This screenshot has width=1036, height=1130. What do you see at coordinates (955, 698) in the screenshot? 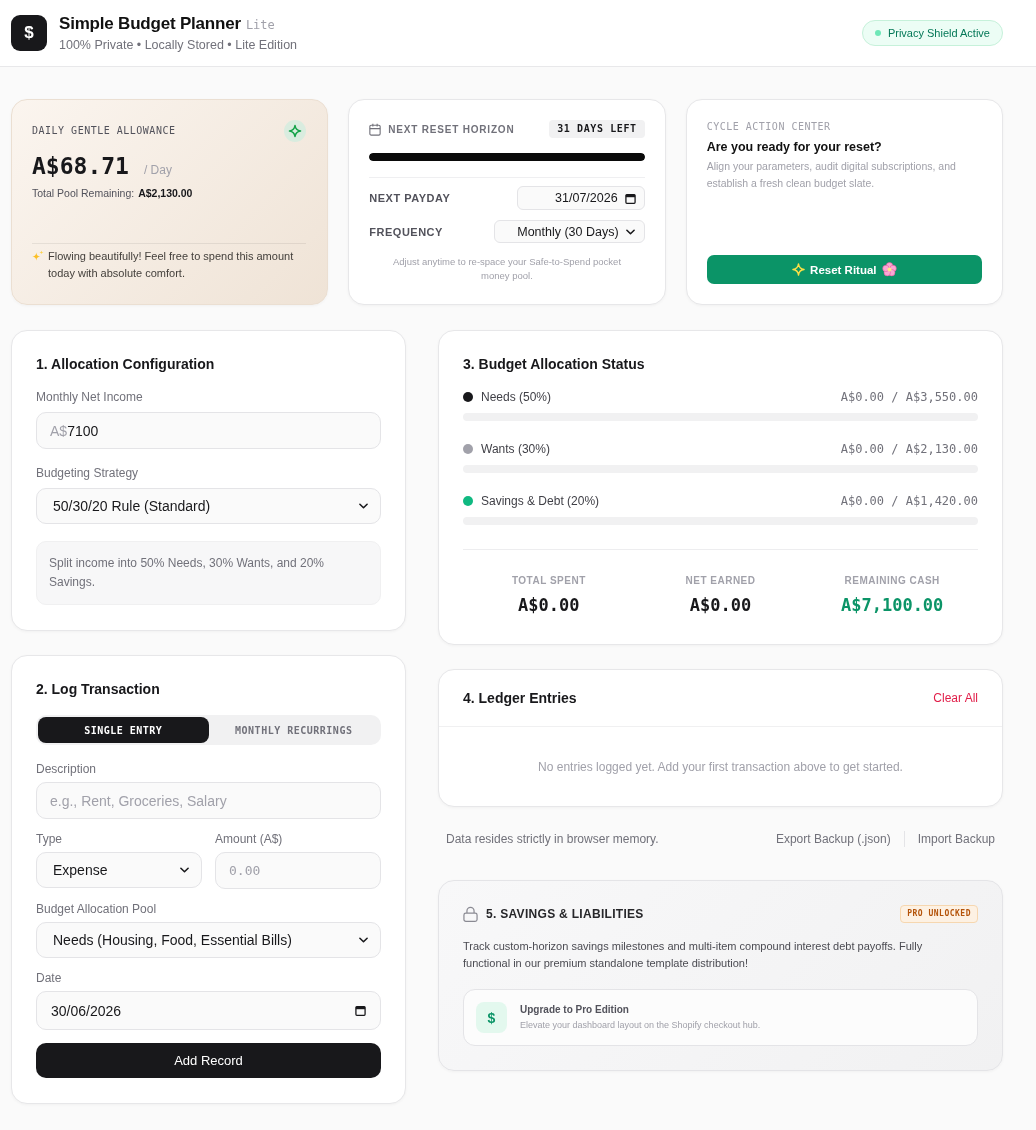
I see `clear-all-button: Clear All` at bounding box center [955, 698].